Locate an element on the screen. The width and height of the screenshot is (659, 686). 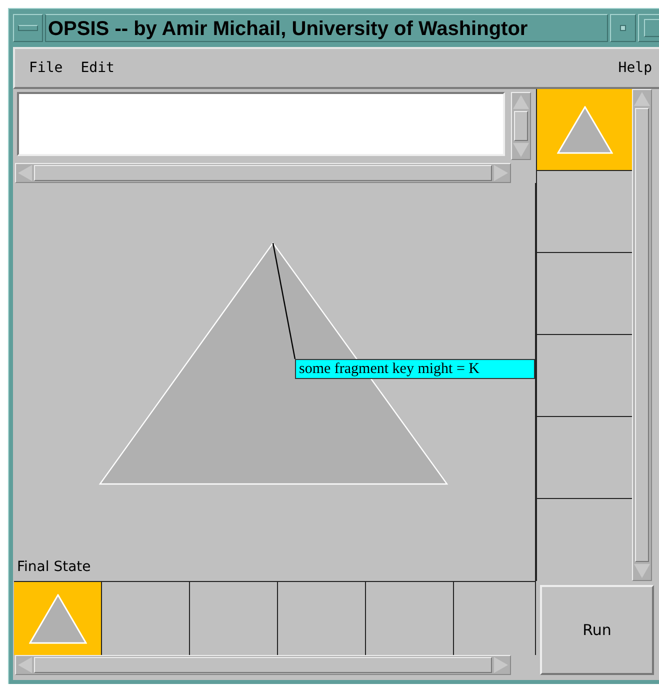
maximize-button is located at coordinates (648, 28).